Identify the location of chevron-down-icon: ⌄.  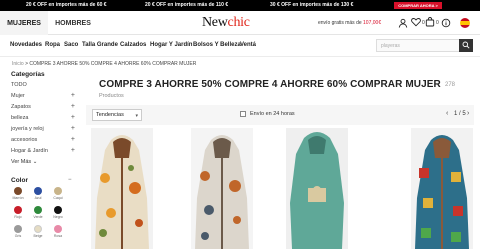
(35, 162).